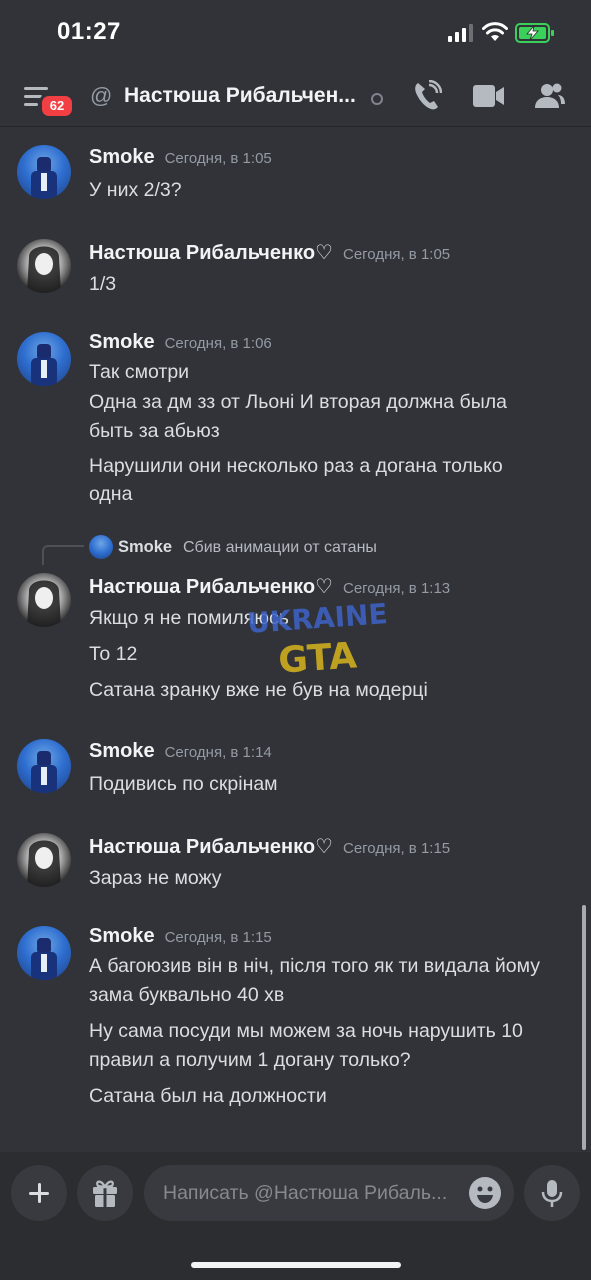 Image resolution: width=591 pixels, height=1280 pixels. Describe the element at coordinates (584, 1027) in the screenshot. I see `scrollbar` at that location.